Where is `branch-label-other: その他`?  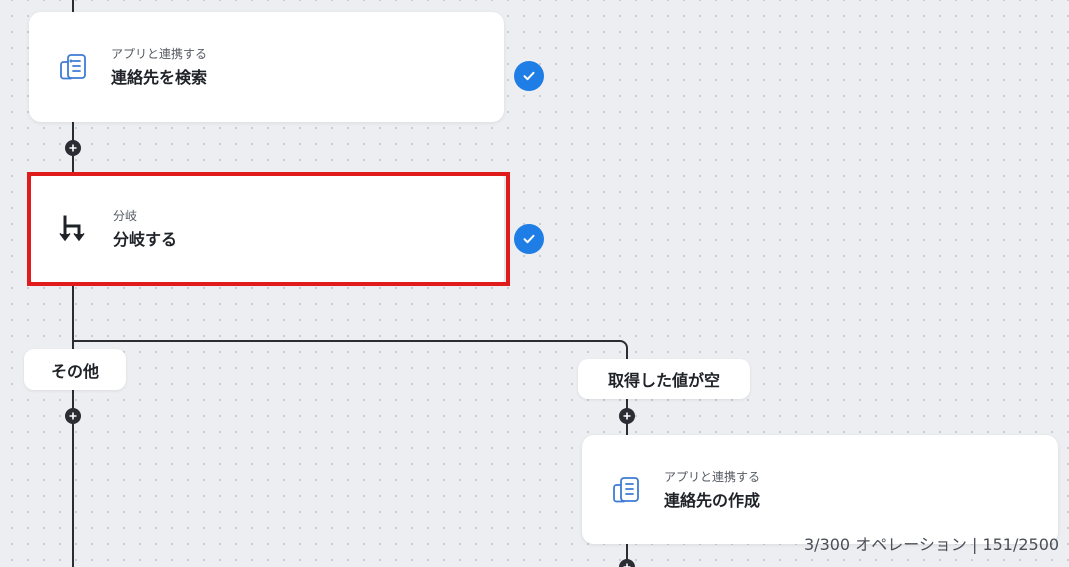 branch-label-other: その他 is located at coordinates (75, 369).